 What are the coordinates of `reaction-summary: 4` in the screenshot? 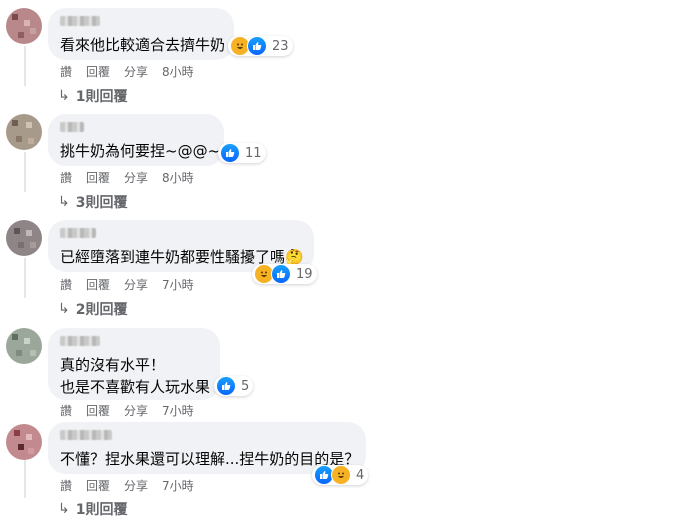 It's located at (340, 475).